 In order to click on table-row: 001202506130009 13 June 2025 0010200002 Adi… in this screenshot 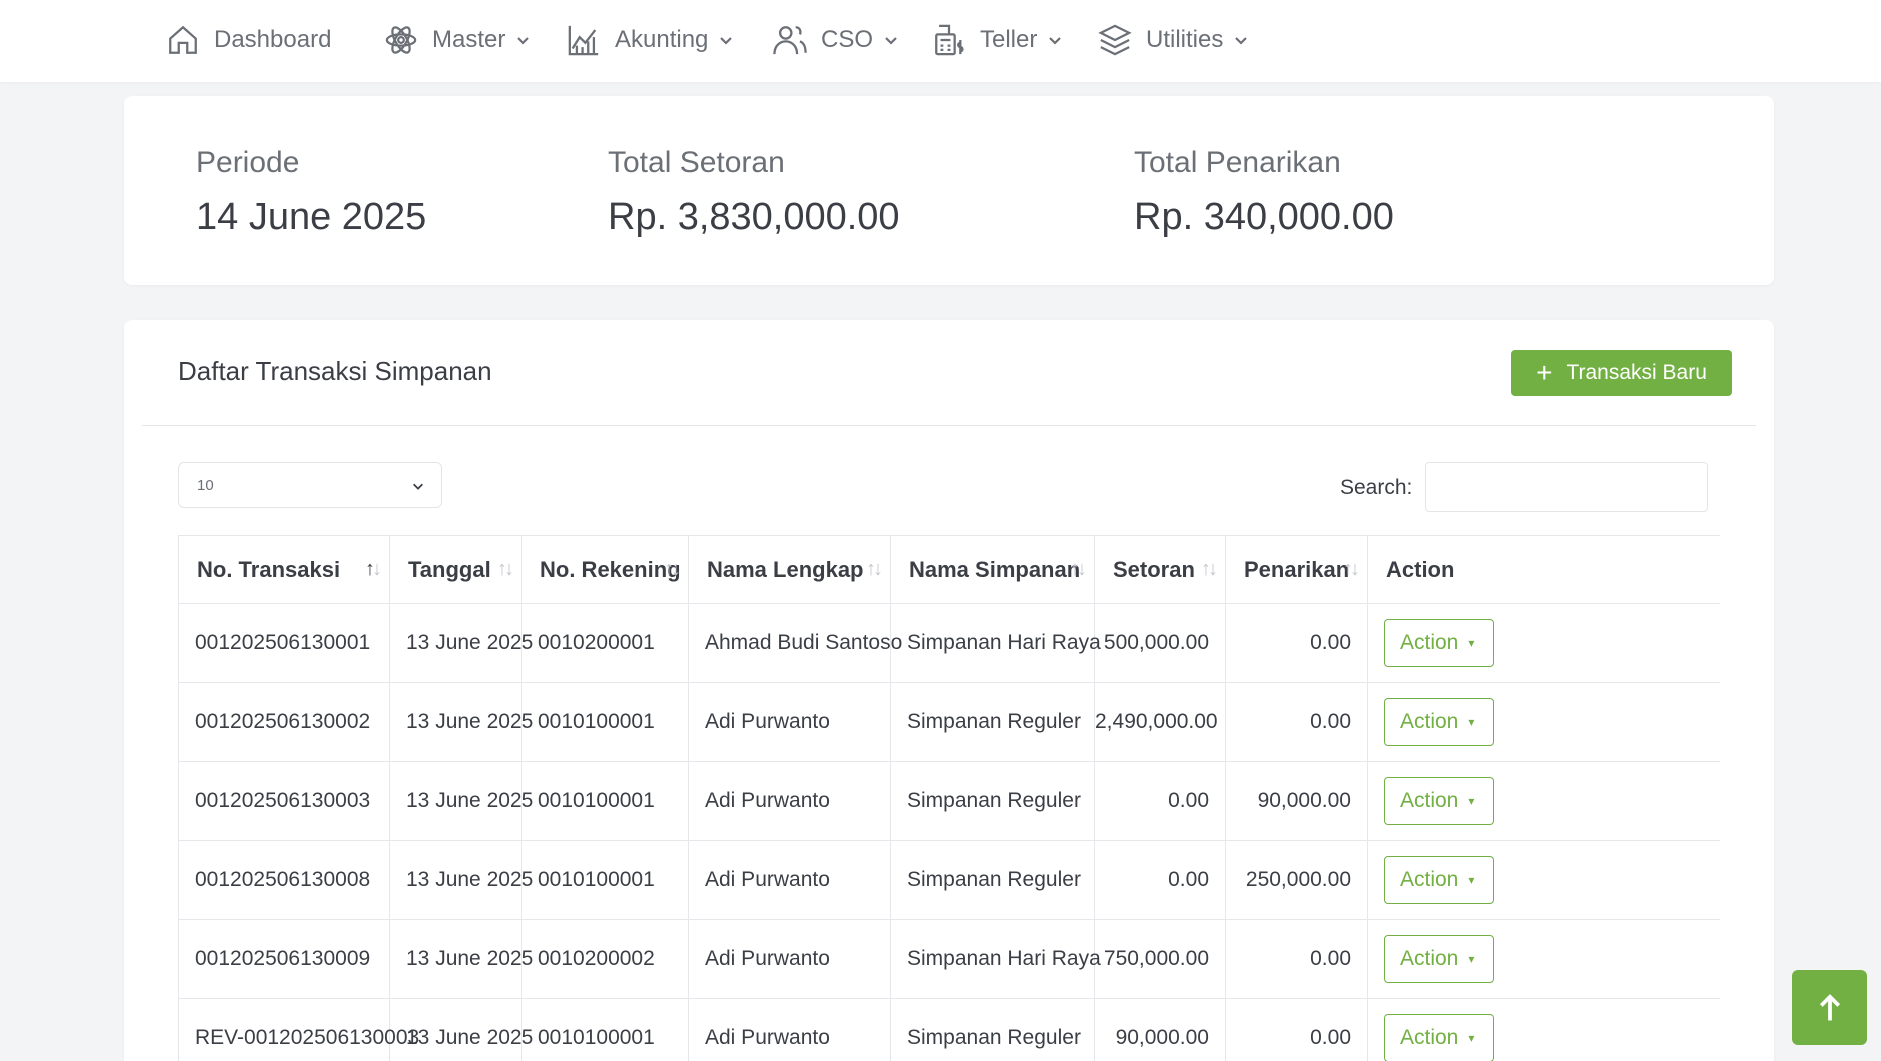, I will do `click(949, 959)`.